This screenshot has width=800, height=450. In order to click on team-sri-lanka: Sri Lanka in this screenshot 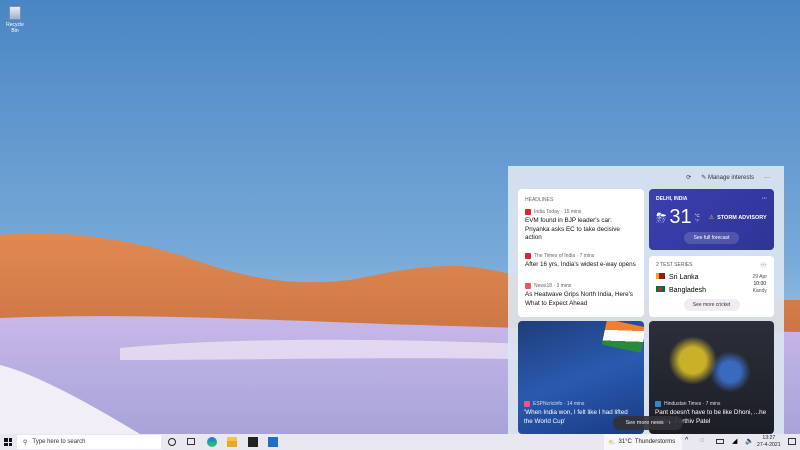, I will do `click(681, 277)`.